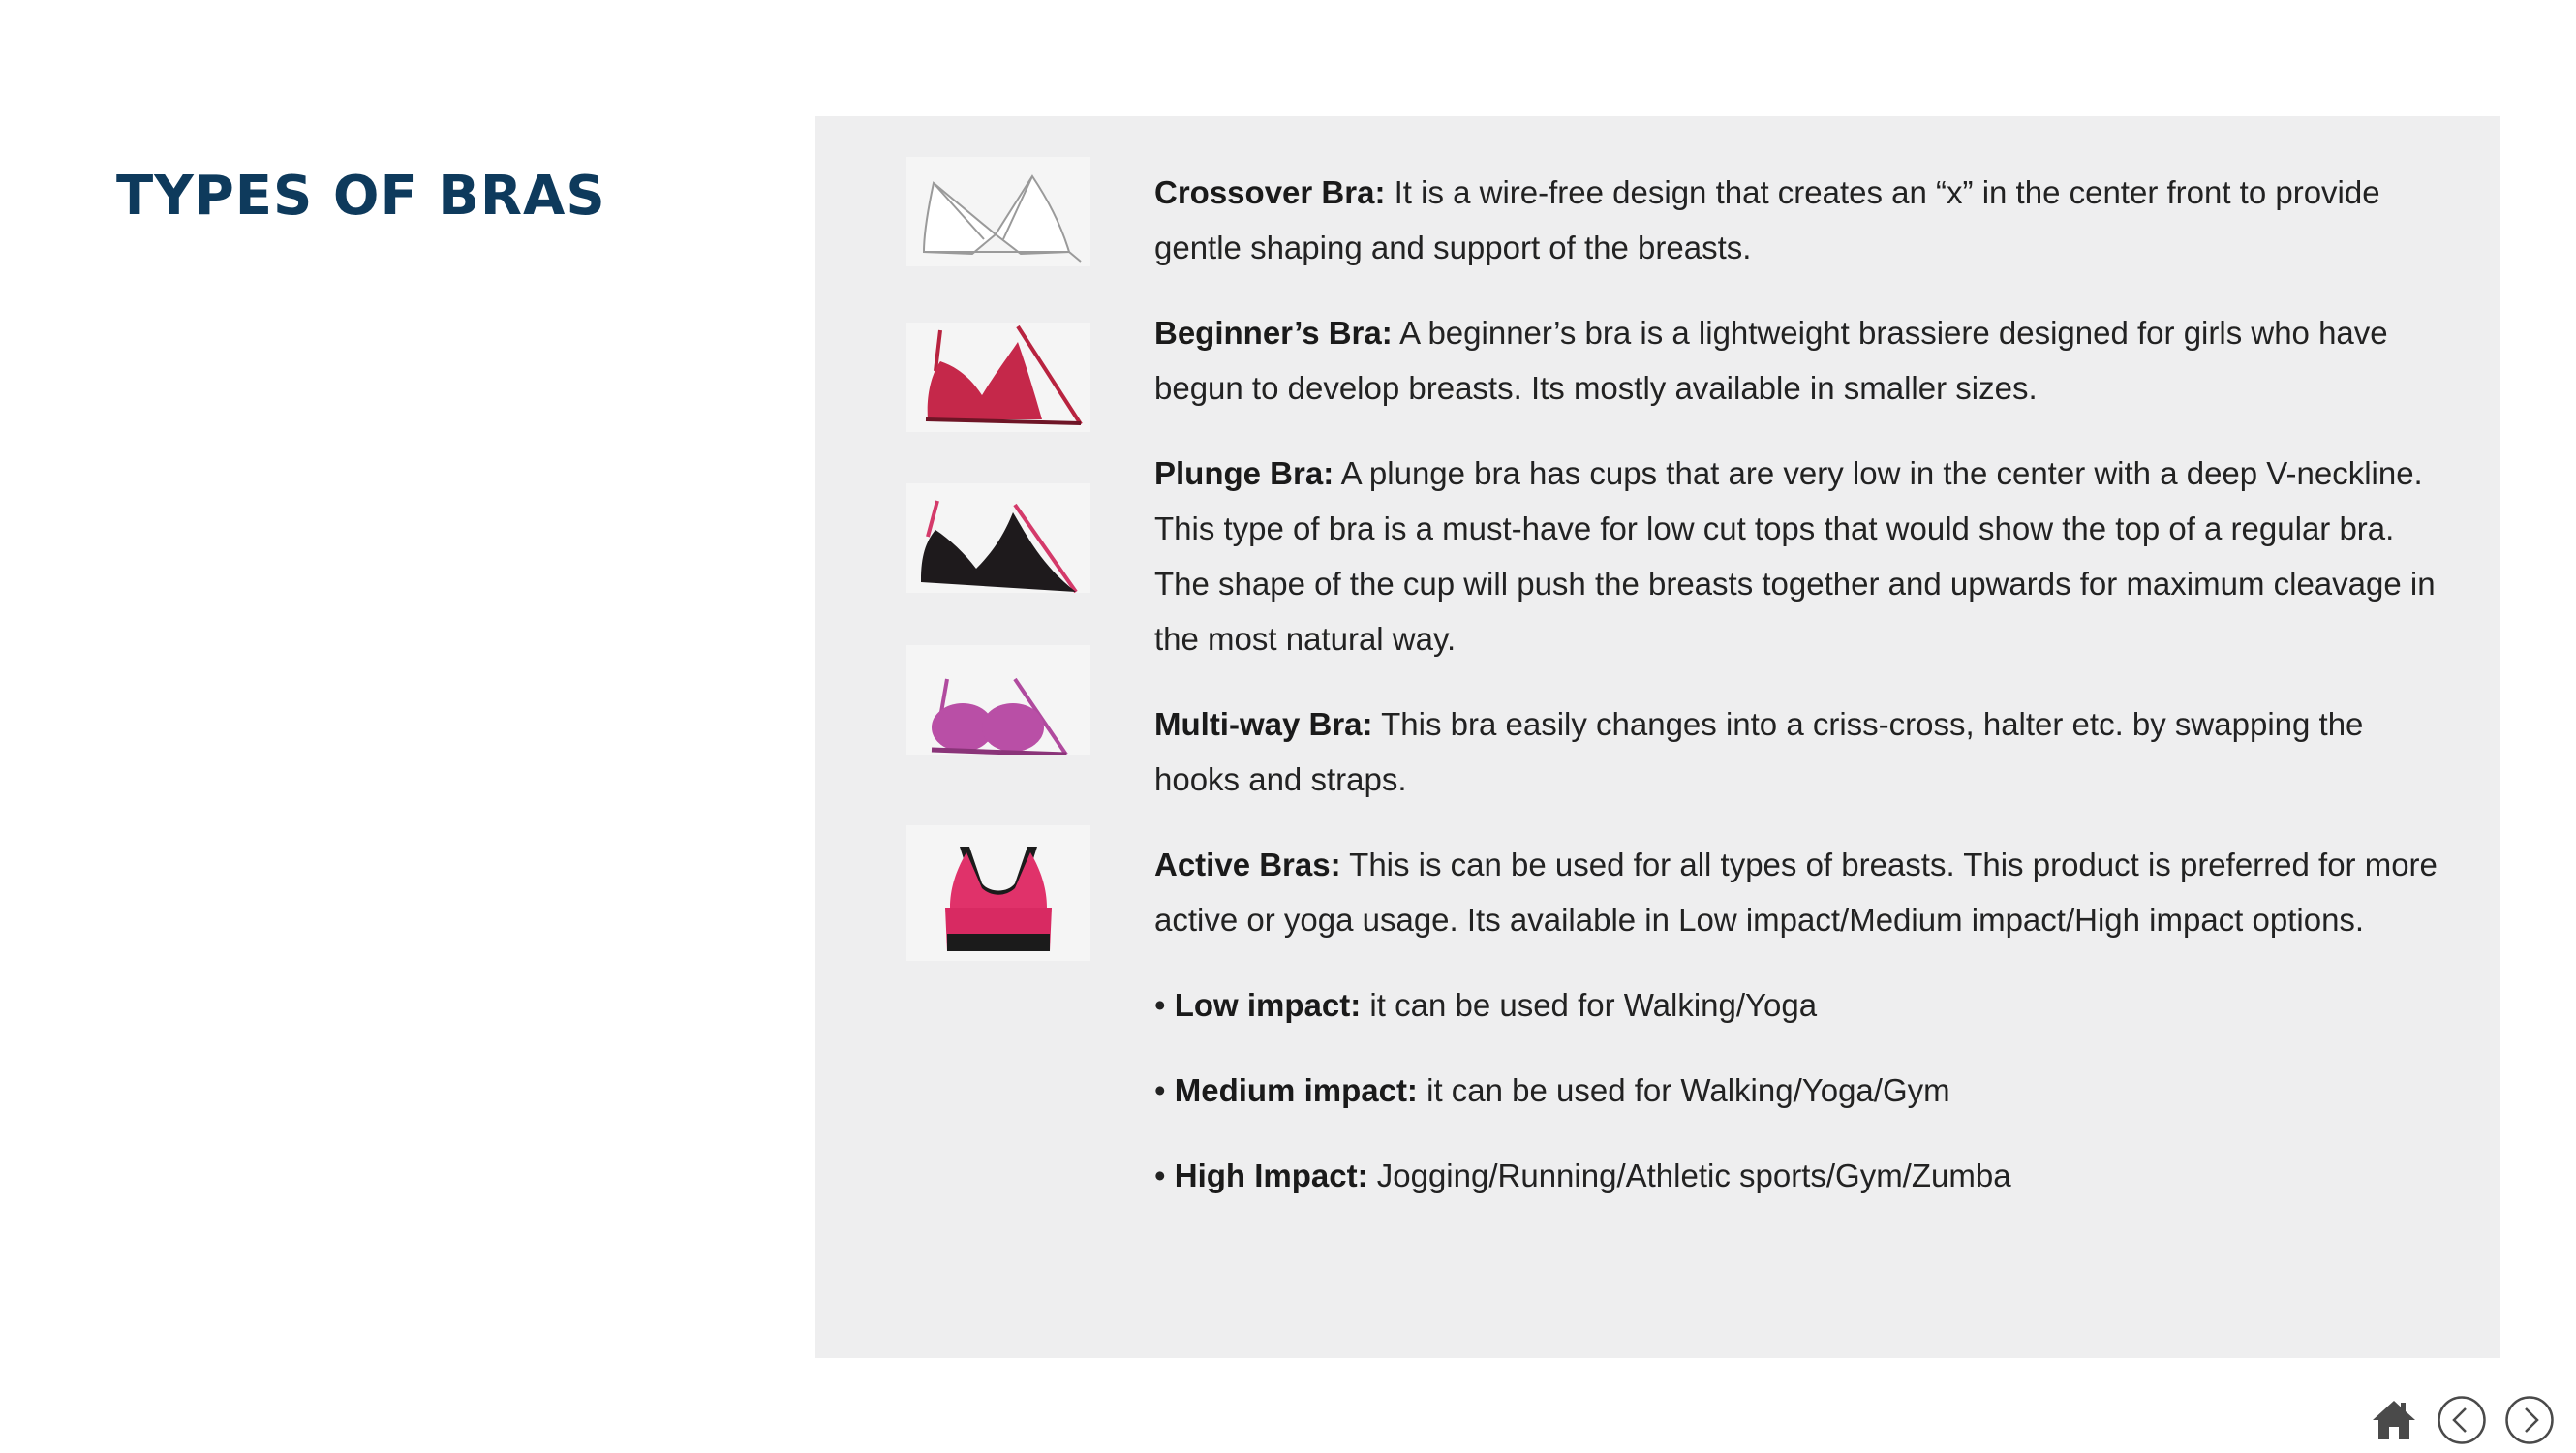  What do you see at coordinates (998, 211) in the screenshot?
I see `white-crossover-bra-icon` at bounding box center [998, 211].